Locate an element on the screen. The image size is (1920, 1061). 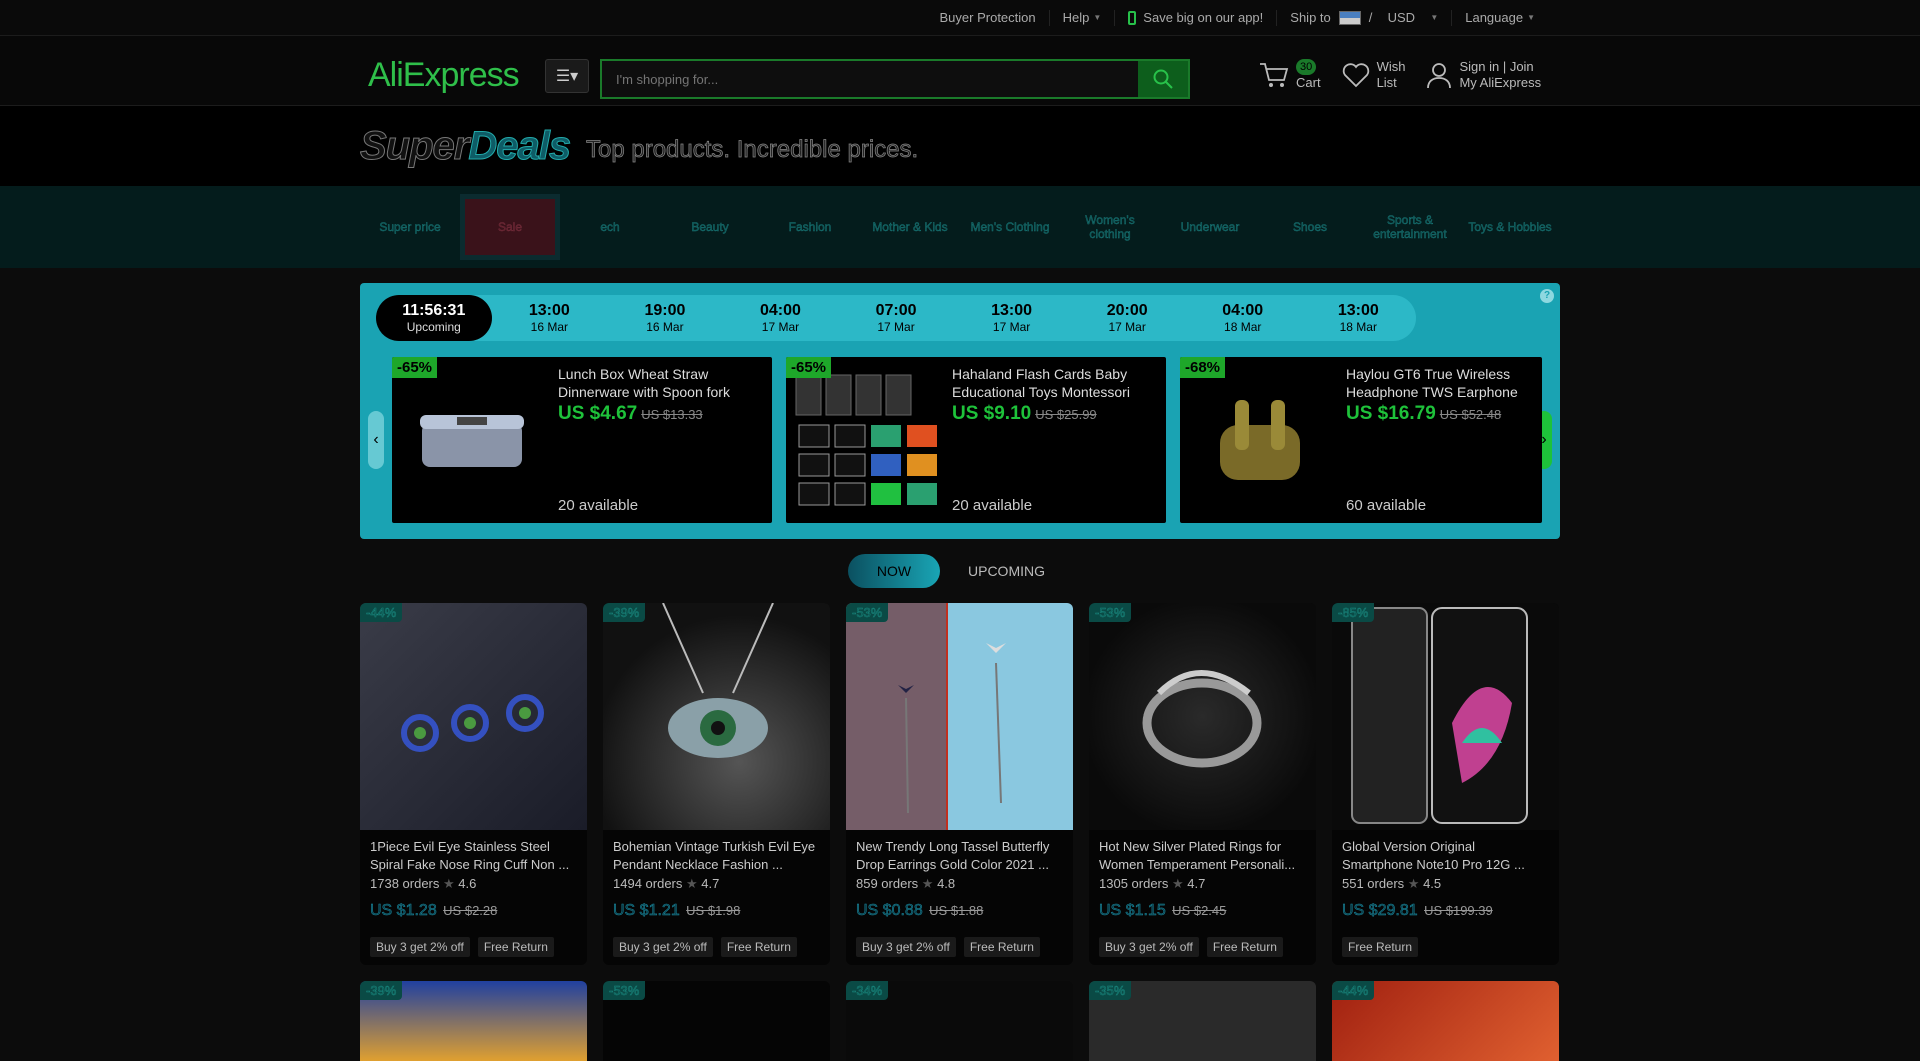
product-price: US $1.21 US $1.98 is located at coordinates (677, 911).